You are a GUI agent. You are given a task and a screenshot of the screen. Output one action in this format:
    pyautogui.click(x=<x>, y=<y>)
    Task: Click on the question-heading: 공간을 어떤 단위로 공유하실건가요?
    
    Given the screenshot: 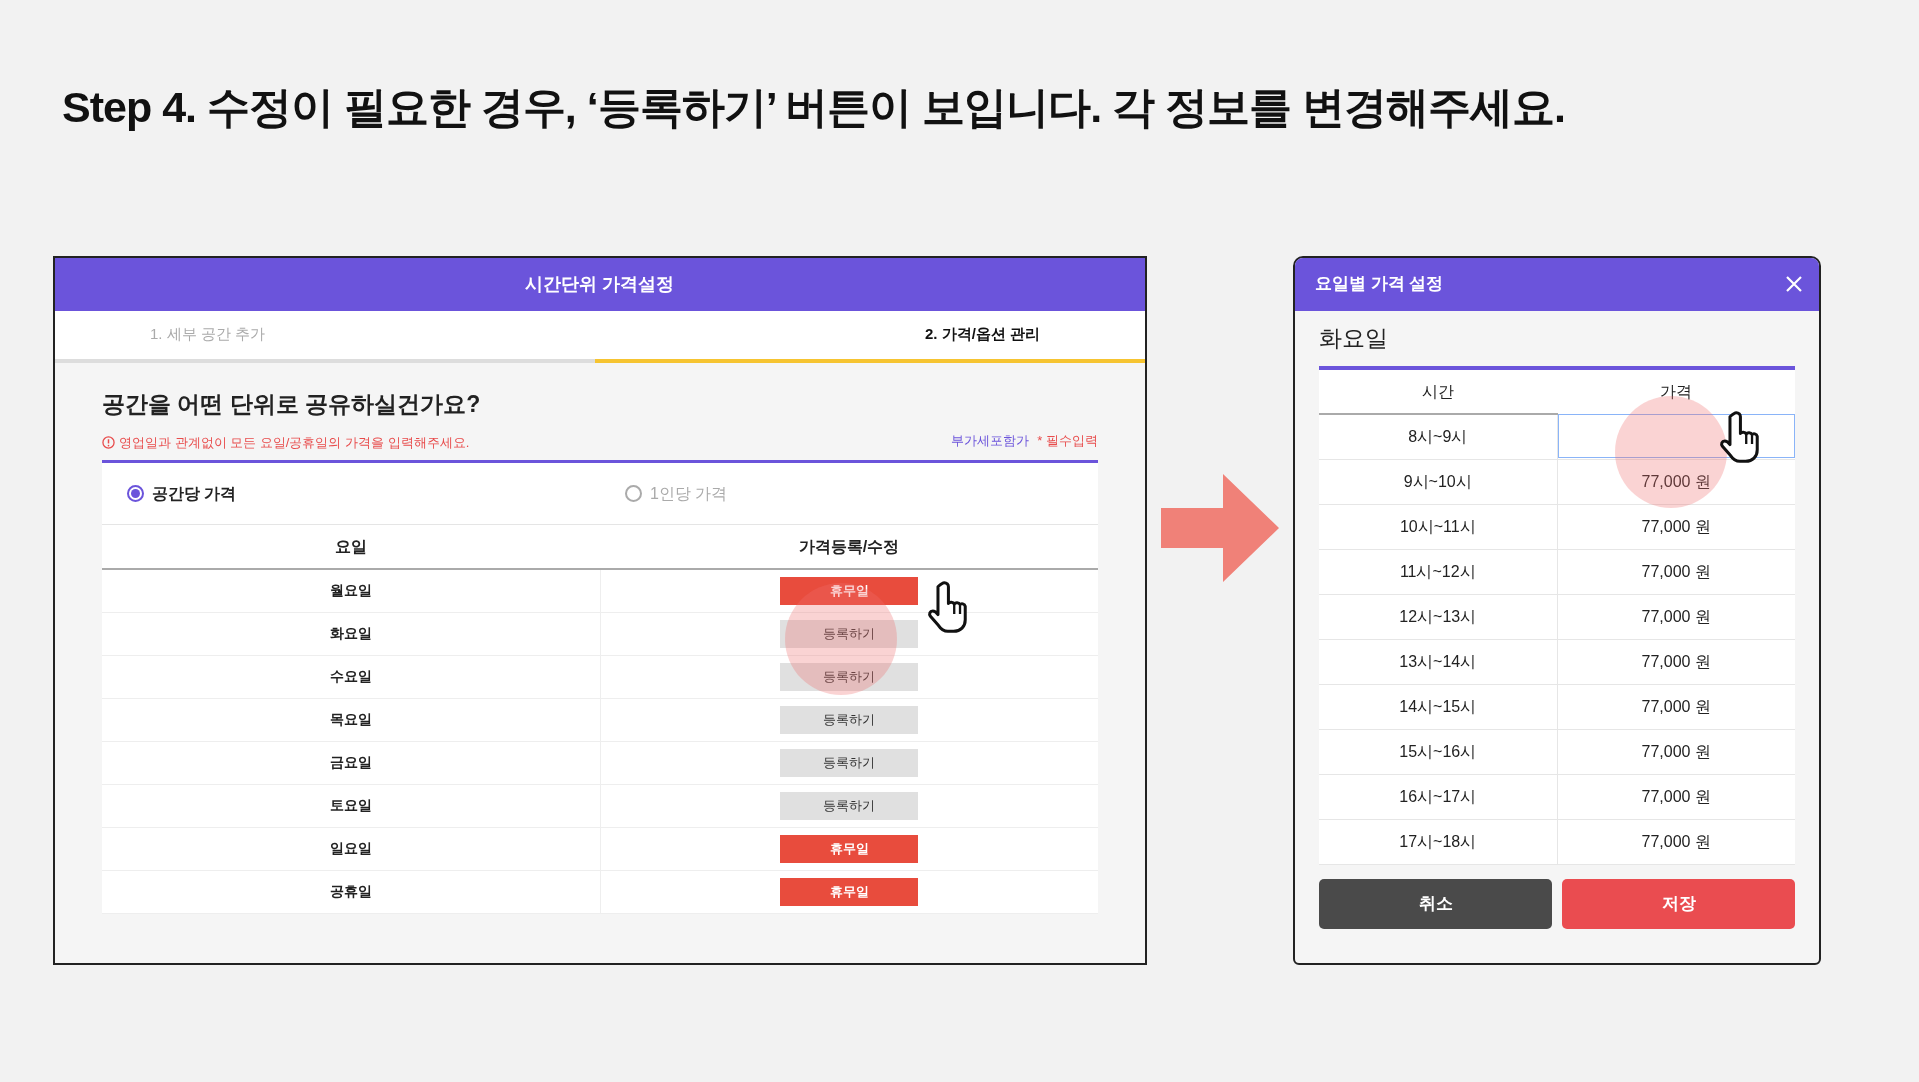 What is the action you would take?
    pyautogui.click(x=292, y=404)
    